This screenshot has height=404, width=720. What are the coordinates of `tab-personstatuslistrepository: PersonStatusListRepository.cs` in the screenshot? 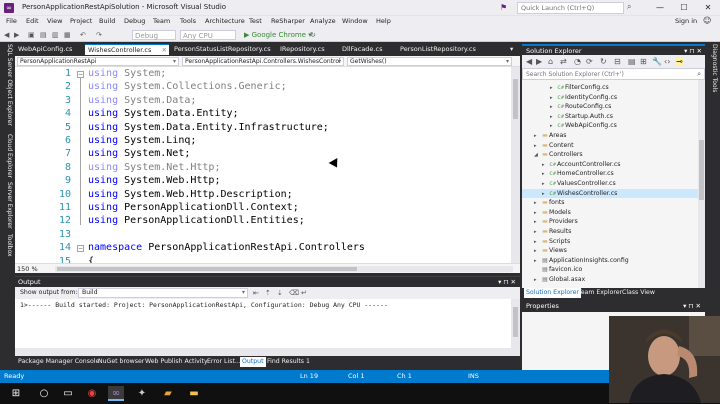 It's located at (226, 49).